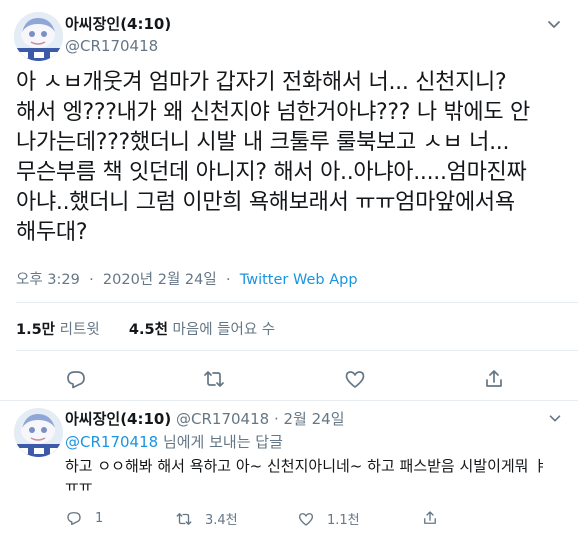  I want to click on retweet-label: 리트윗, so click(79, 330).